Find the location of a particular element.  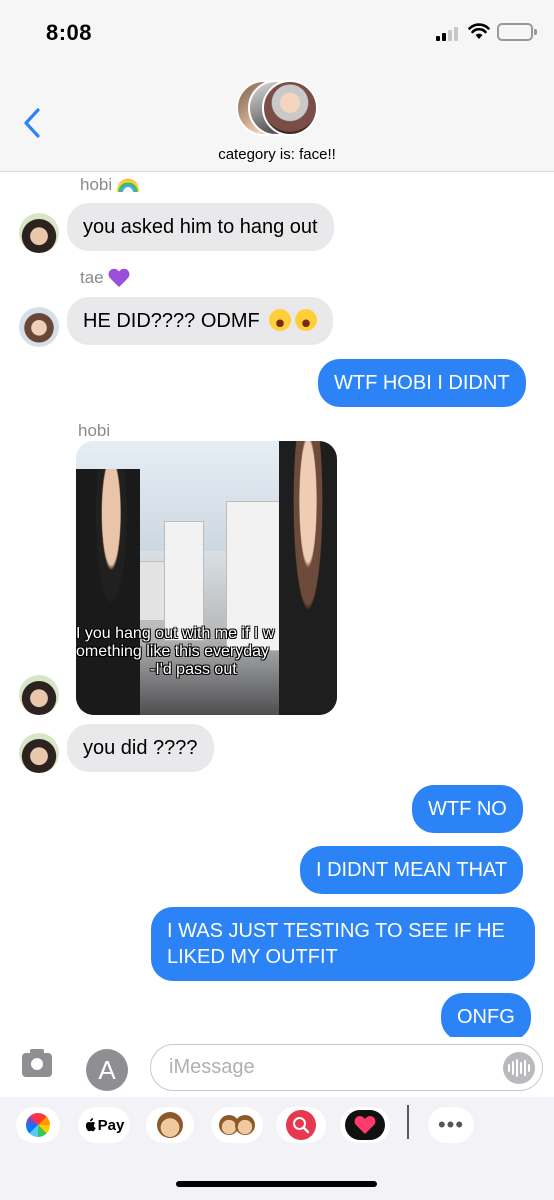

audio-waveform-icon is located at coordinates (519, 1068).